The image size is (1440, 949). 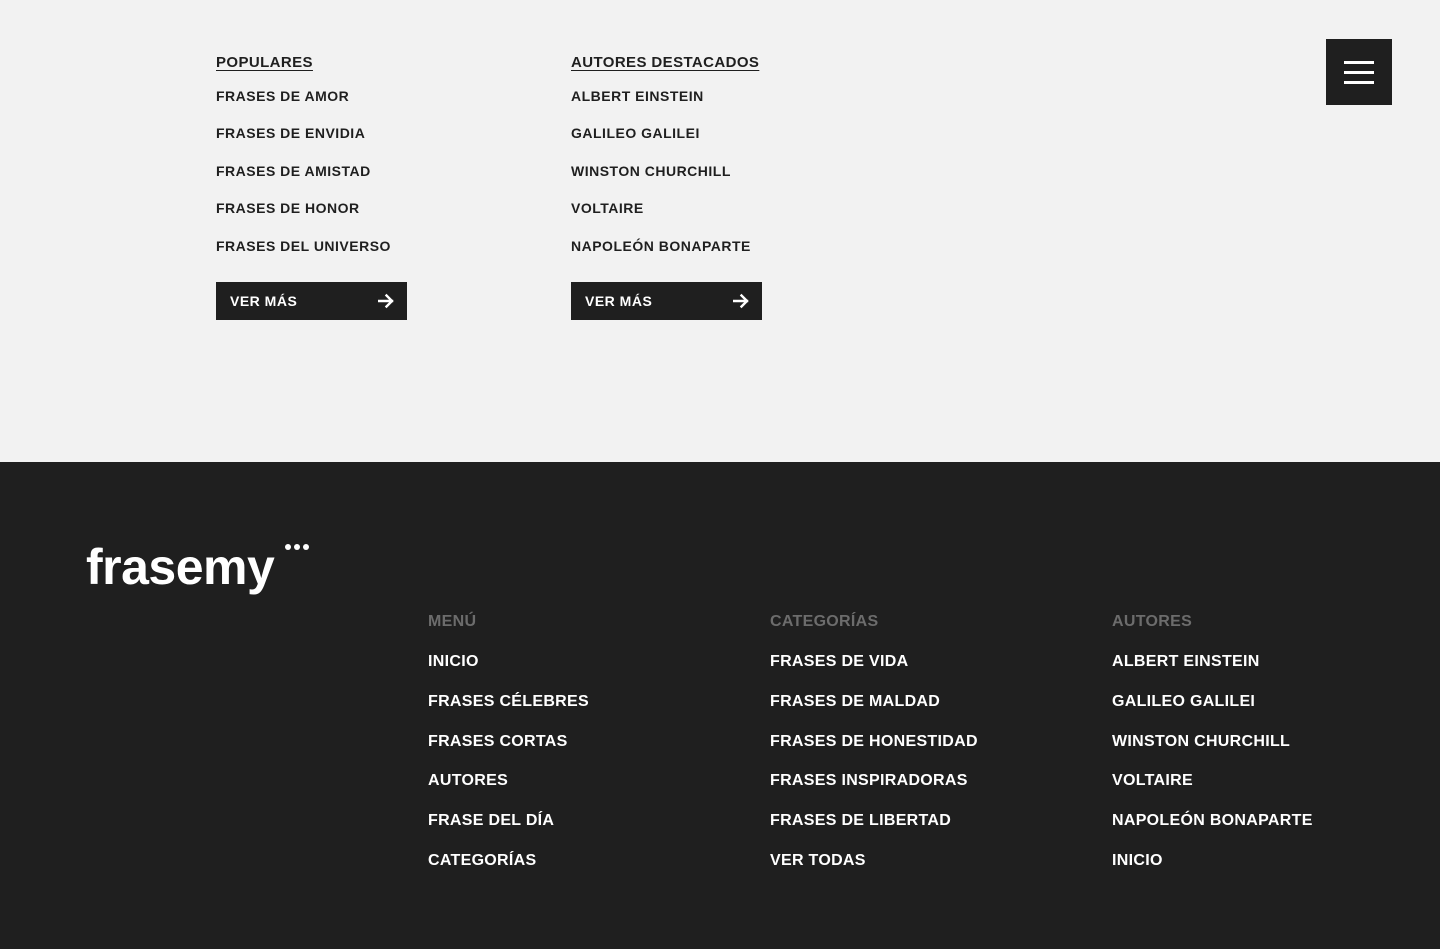 What do you see at coordinates (619, 300) in the screenshot?
I see `autores-ver-mas-label: VER MÁS` at bounding box center [619, 300].